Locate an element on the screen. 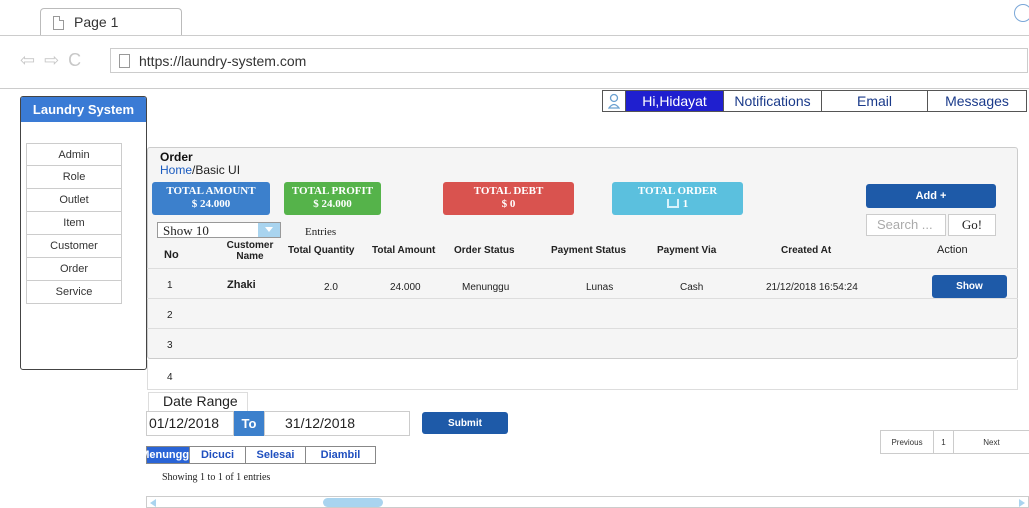 Image resolution: width=1029 pixels, height=508 pixels. total-order-value: 1 is located at coordinates (685, 204).